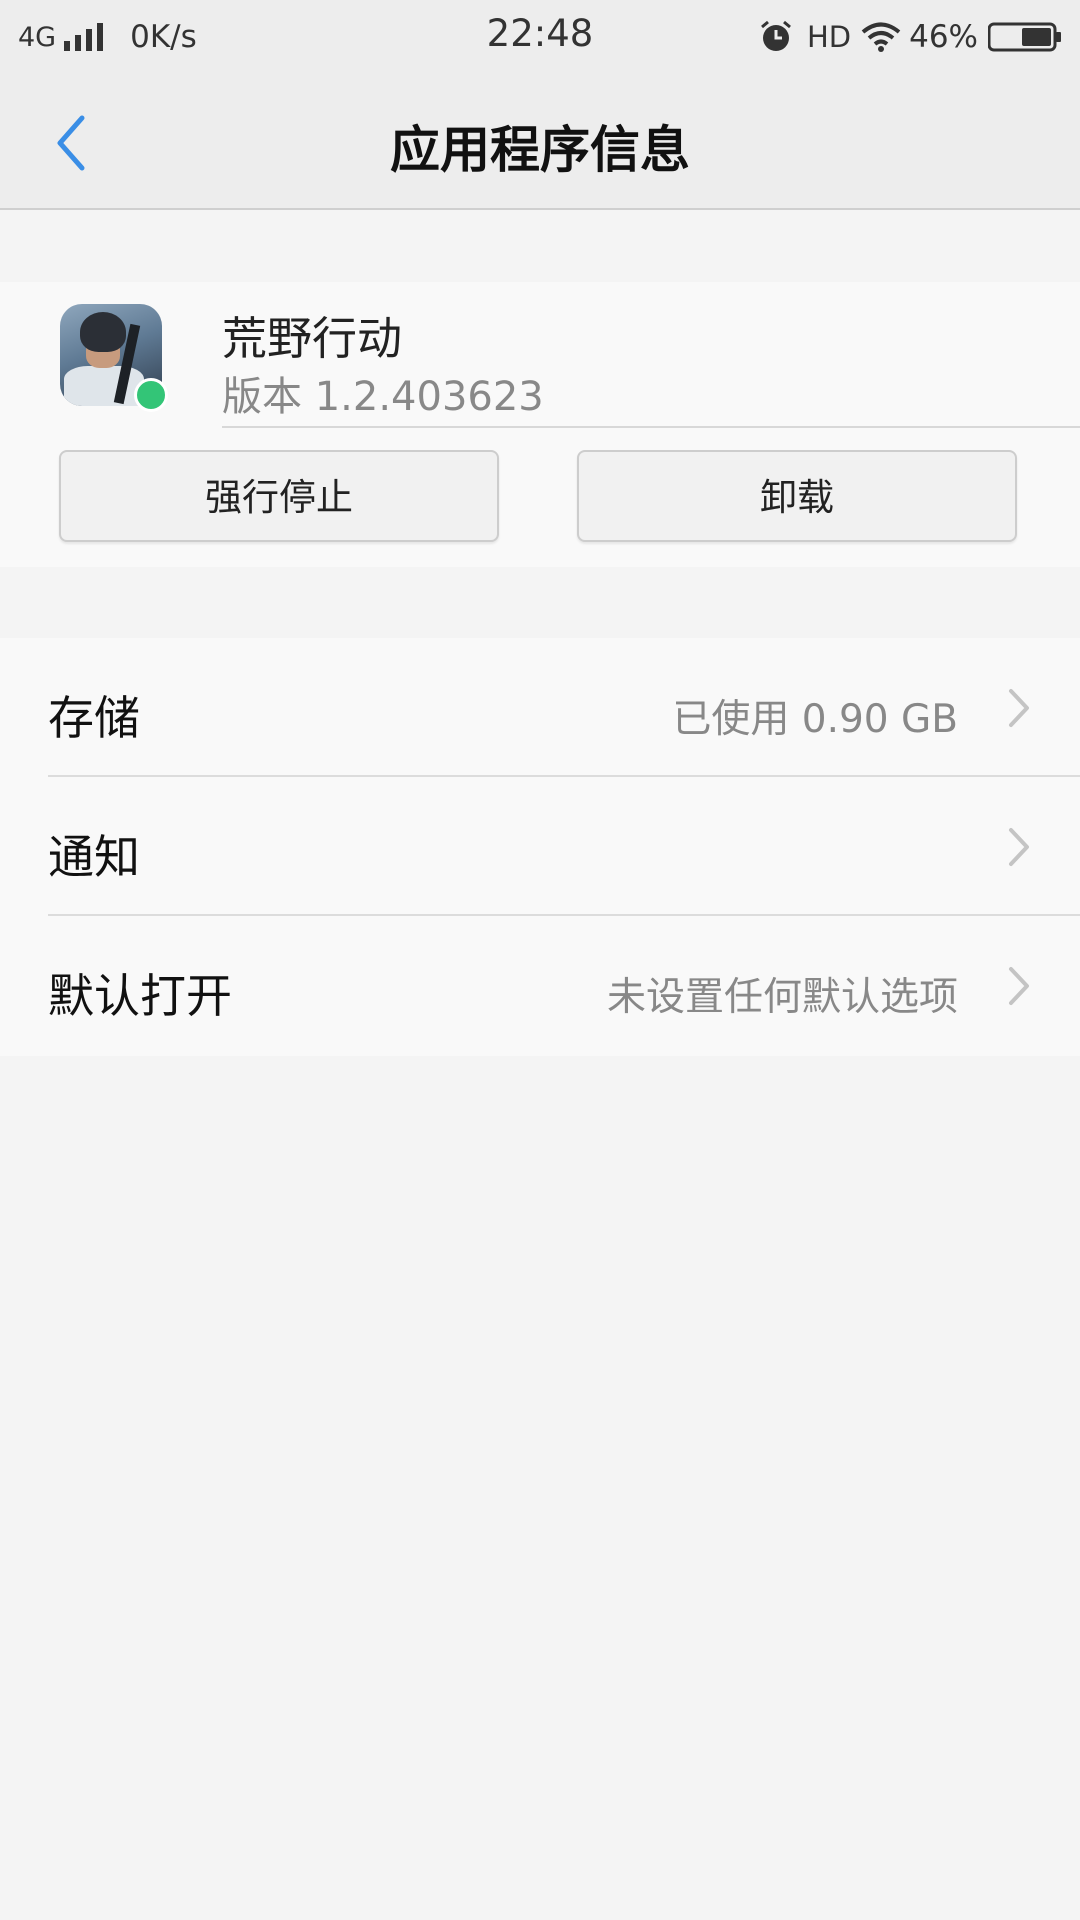 The height and width of the screenshot is (1920, 1080). Describe the element at coordinates (140, 996) in the screenshot. I see `settings-item-label: 默认打开` at that location.